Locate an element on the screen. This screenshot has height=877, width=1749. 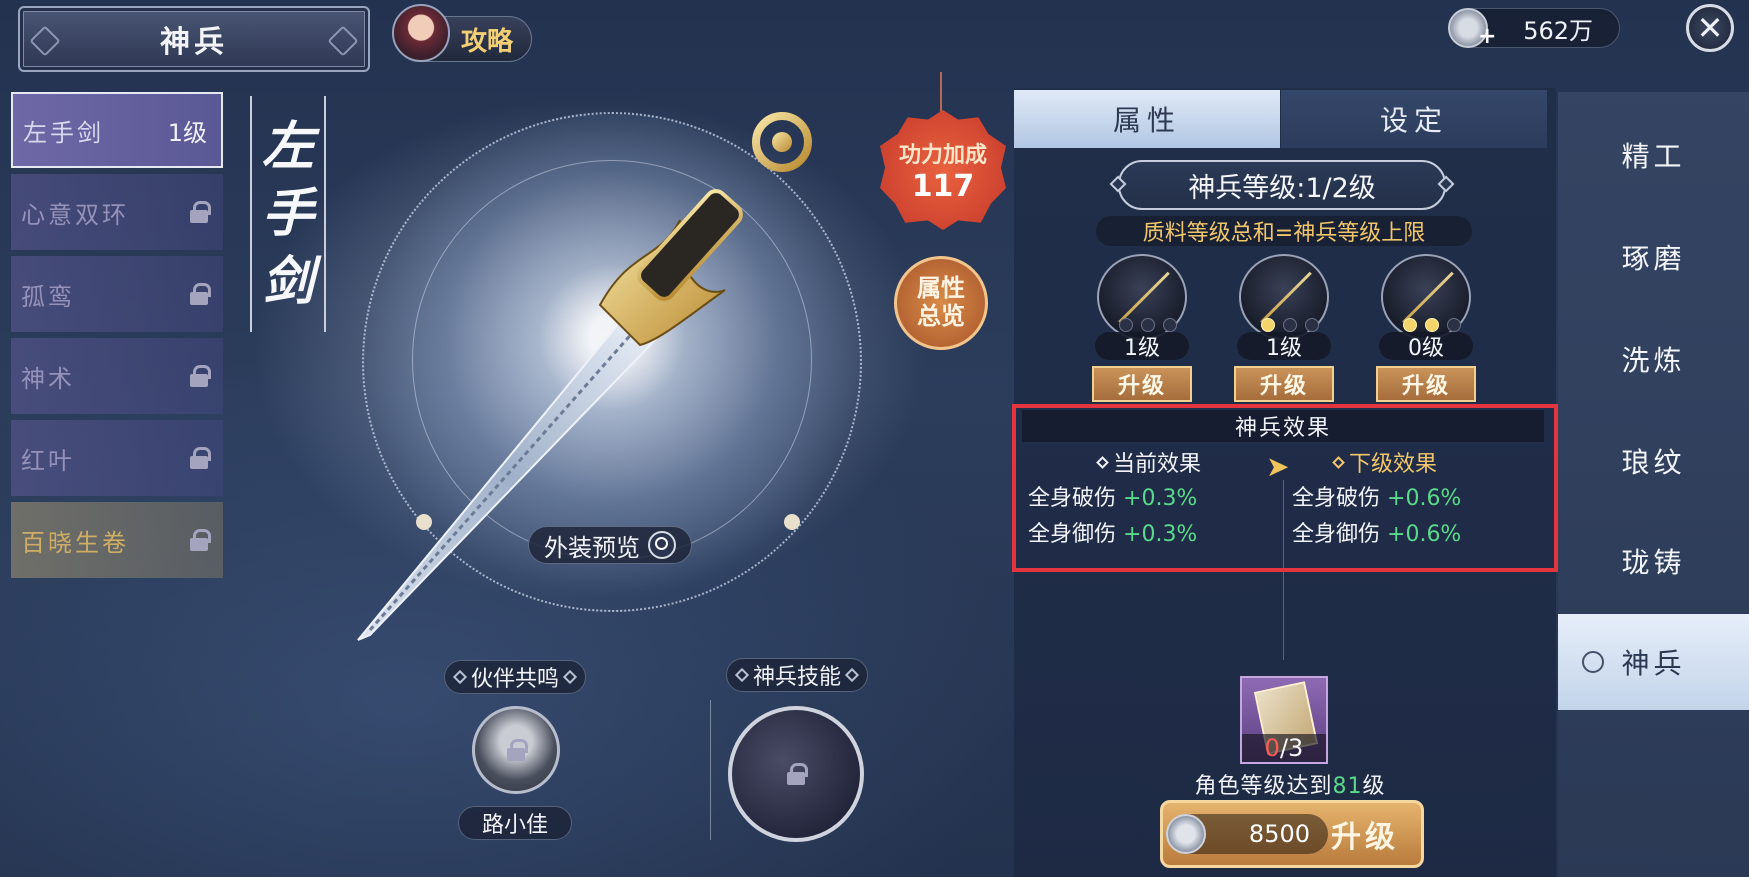
nav-item-label: 神兵 is located at coordinates (1653, 663).